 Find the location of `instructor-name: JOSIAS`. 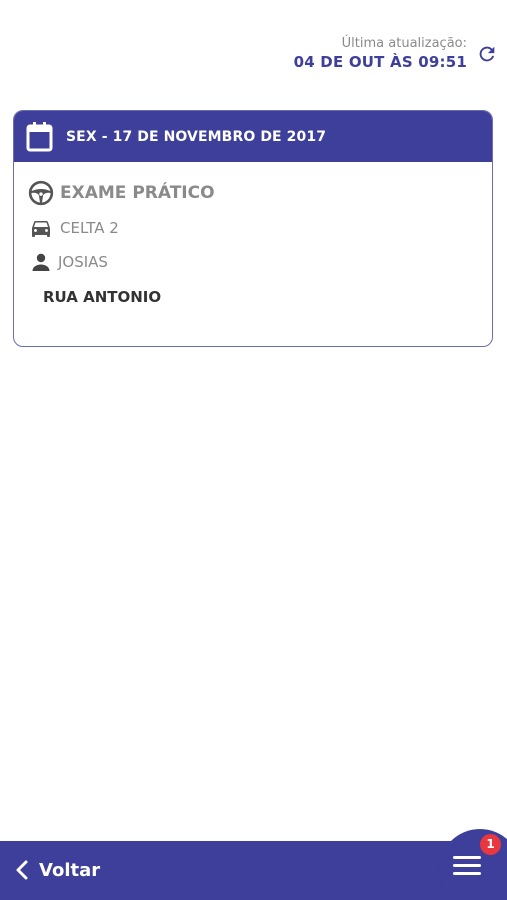

instructor-name: JOSIAS is located at coordinates (83, 262).